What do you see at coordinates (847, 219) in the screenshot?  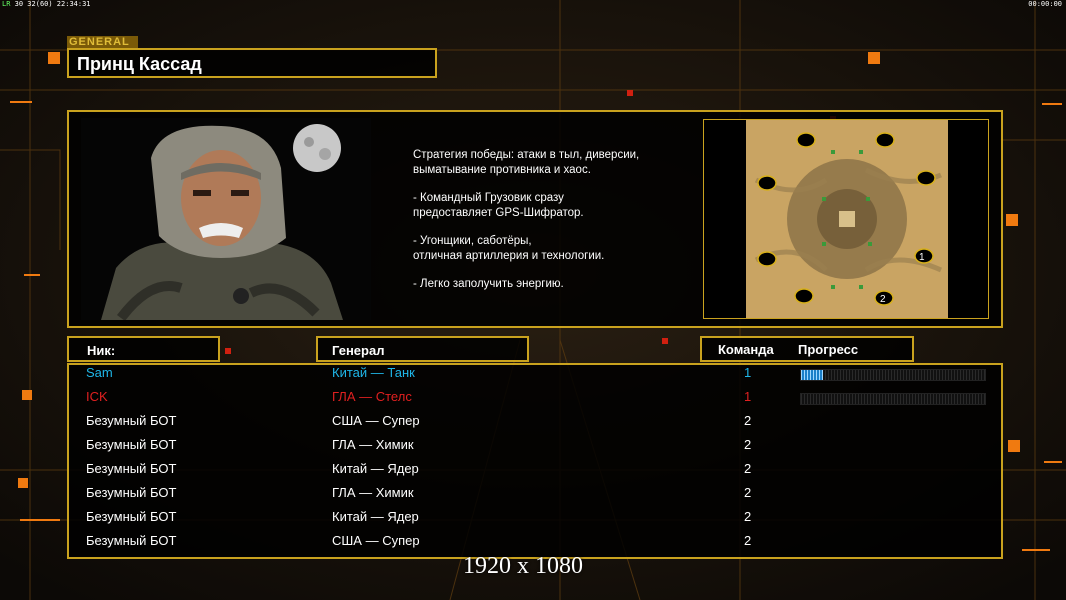 I see `map-preview: 1 2` at bounding box center [847, 219].